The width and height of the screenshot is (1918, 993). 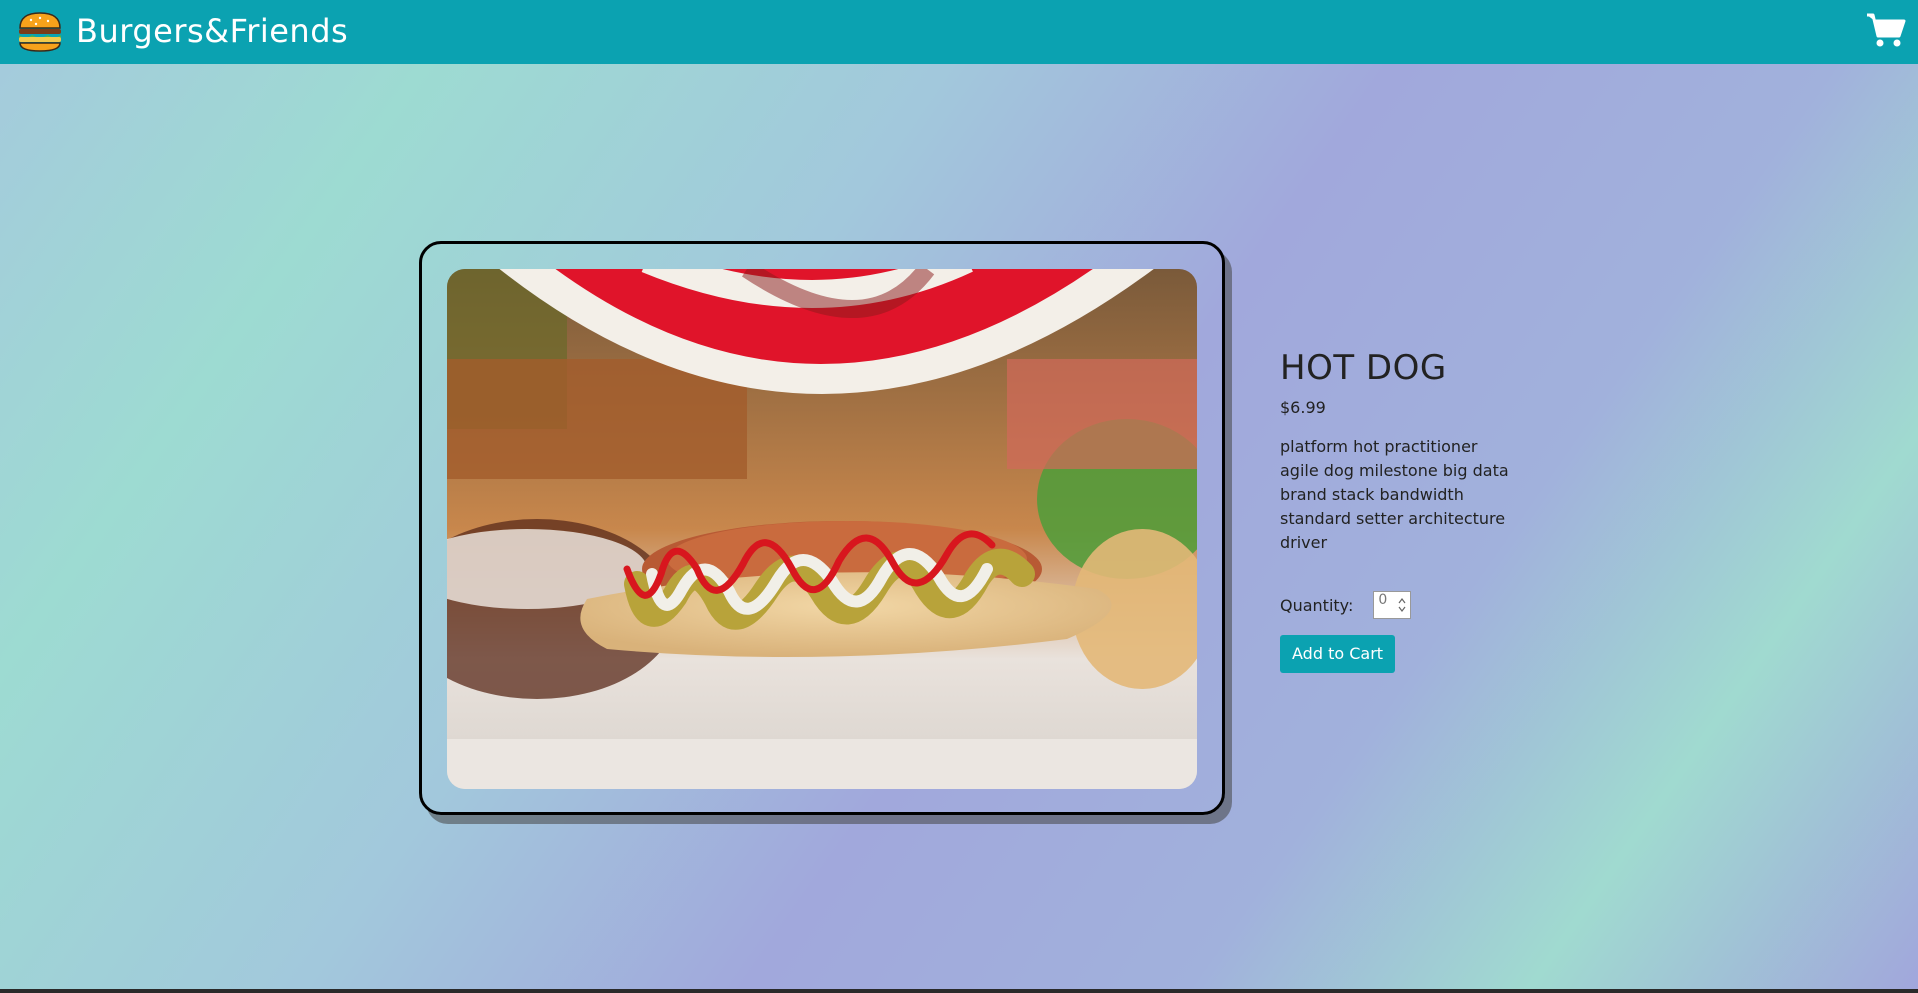 What do you see at coordinates (1392, 605) in the screenshot?
I see `quantity-stepper: 0` at bounding box center [1392, 605].